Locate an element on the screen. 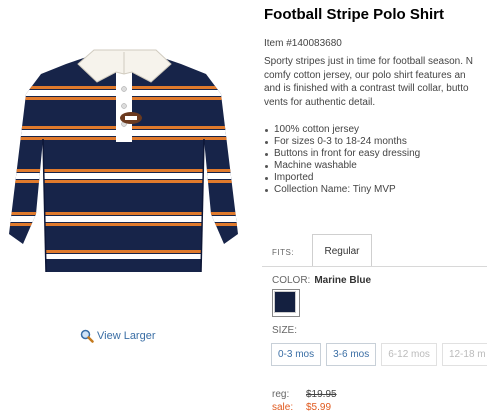 Image resolution: width=487 pixels, height=416 pixels. color-swatch-marine-blue is located at coordinates (286, 303).